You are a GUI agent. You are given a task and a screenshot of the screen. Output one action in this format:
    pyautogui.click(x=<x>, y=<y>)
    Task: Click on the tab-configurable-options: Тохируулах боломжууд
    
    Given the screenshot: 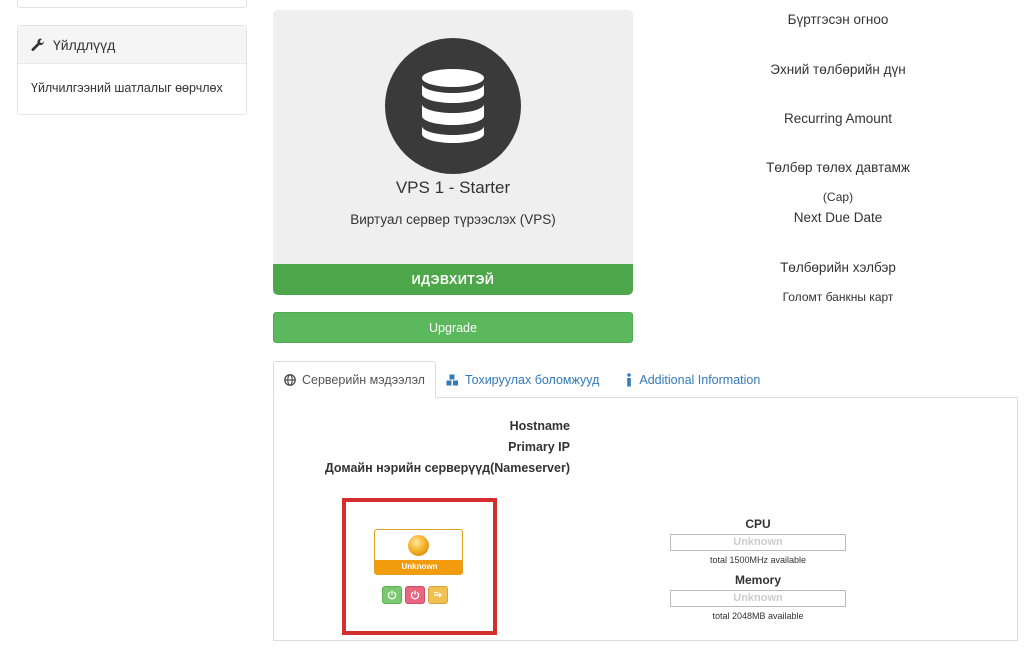 What is the action you would take?
    pyautogui.click(x=522, y=379)
    